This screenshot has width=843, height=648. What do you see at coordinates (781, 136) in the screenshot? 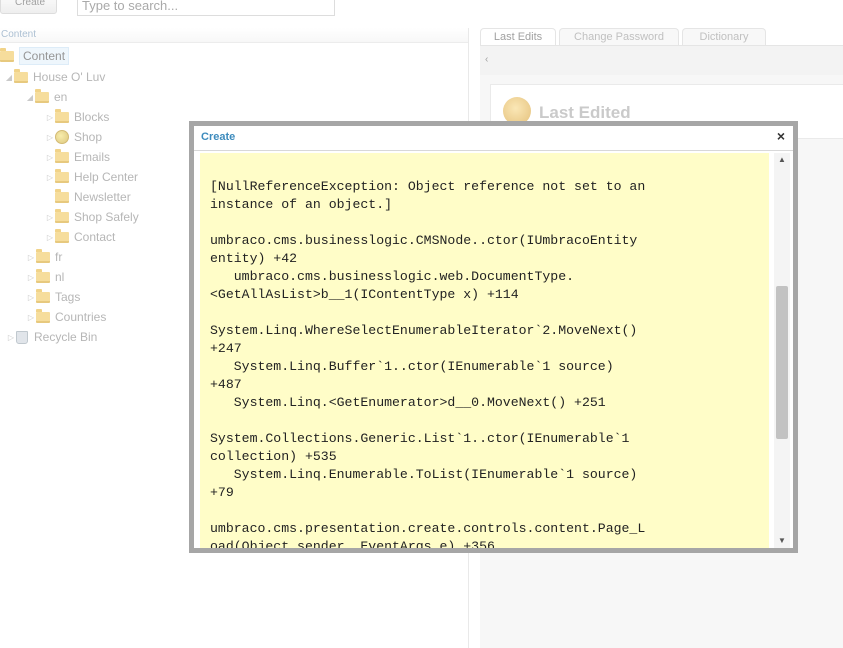
I see `close-icon: ×` at bounding box center [781, 136].